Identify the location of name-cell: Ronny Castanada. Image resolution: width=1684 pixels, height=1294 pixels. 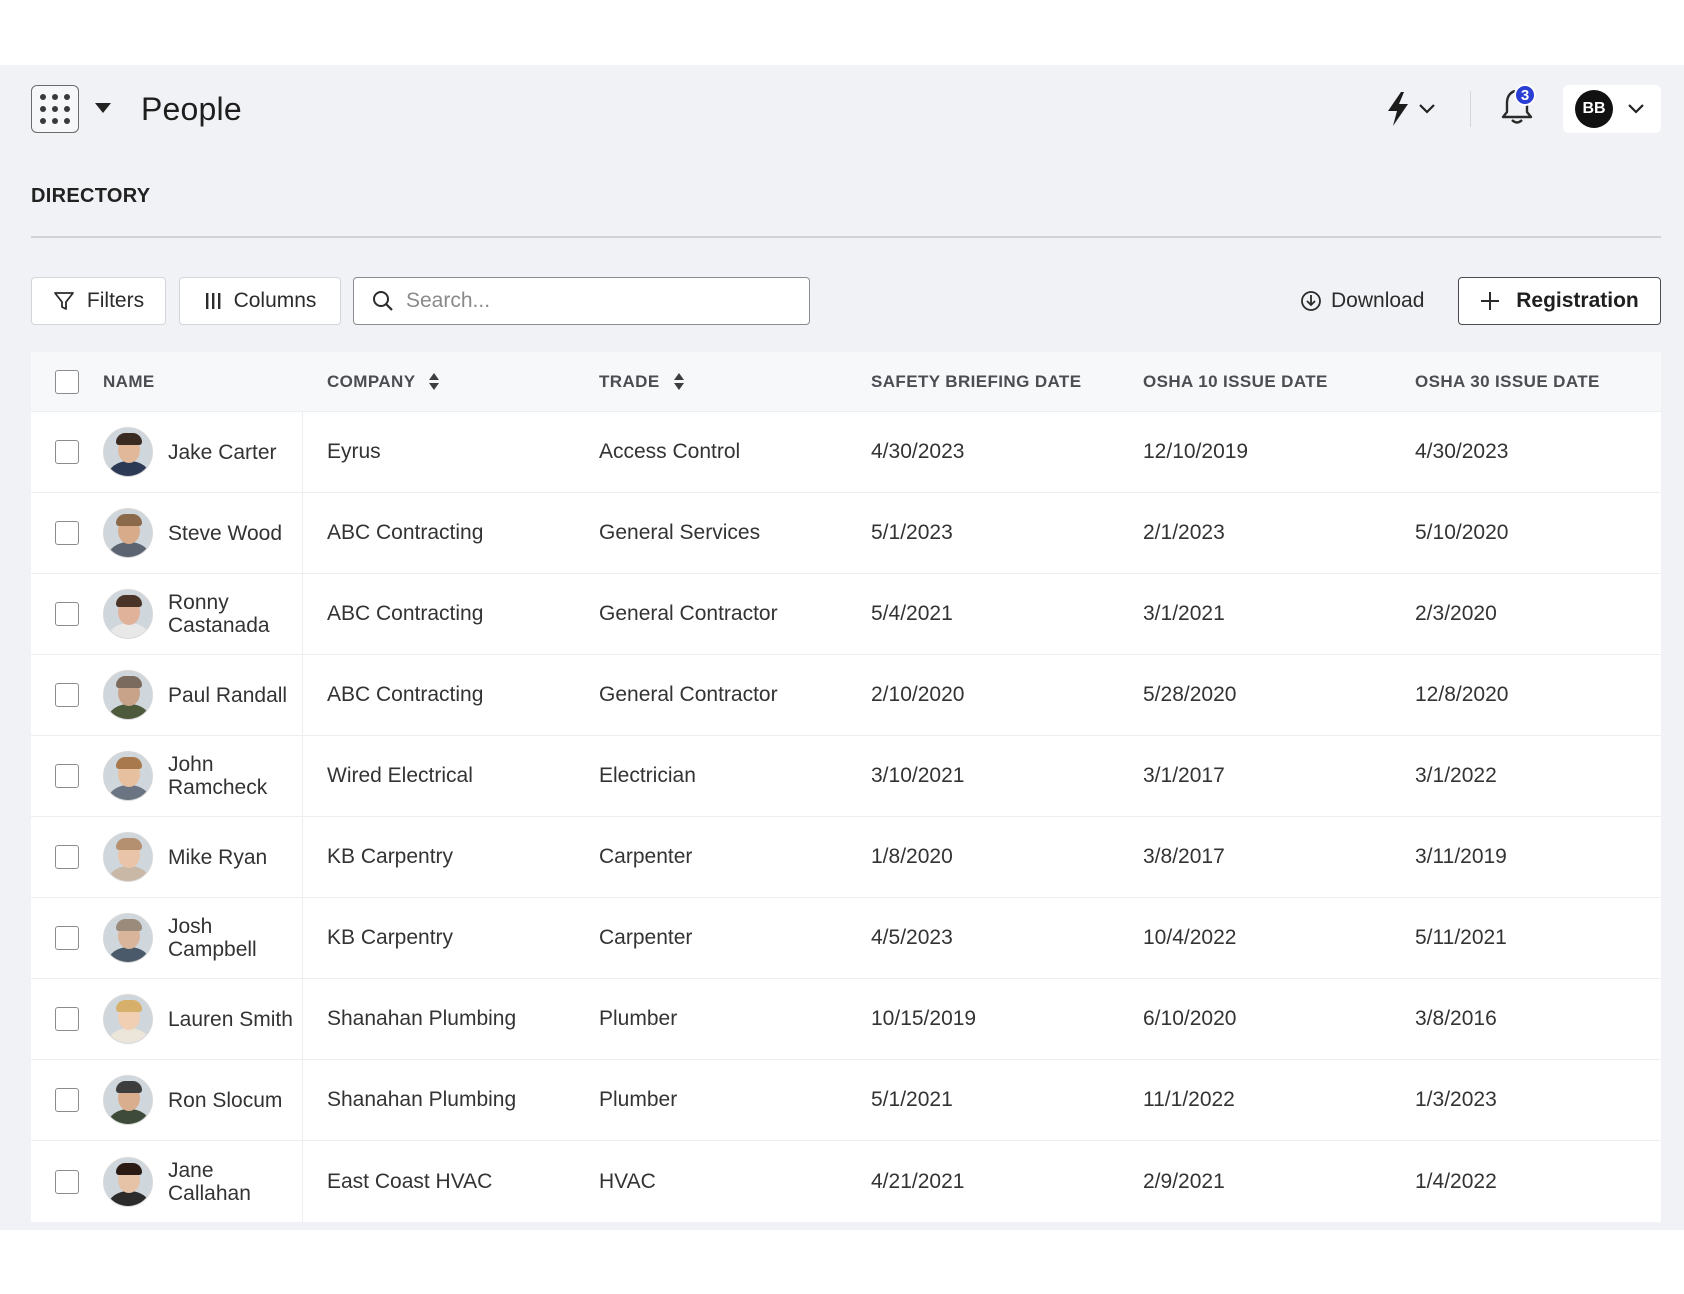
(203, 614).